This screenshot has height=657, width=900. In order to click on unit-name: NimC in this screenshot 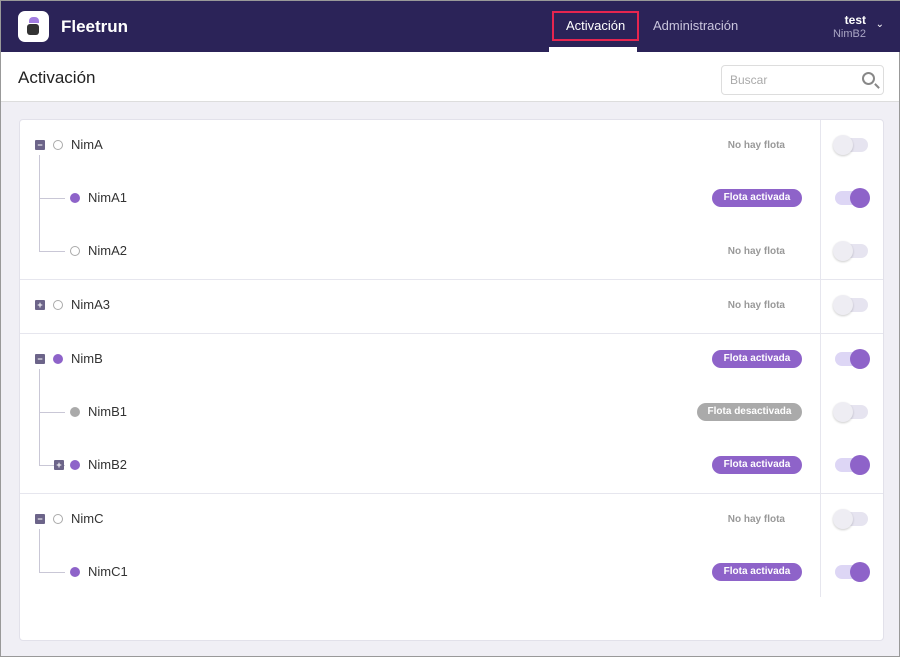, I will do `click(87, 518)`.